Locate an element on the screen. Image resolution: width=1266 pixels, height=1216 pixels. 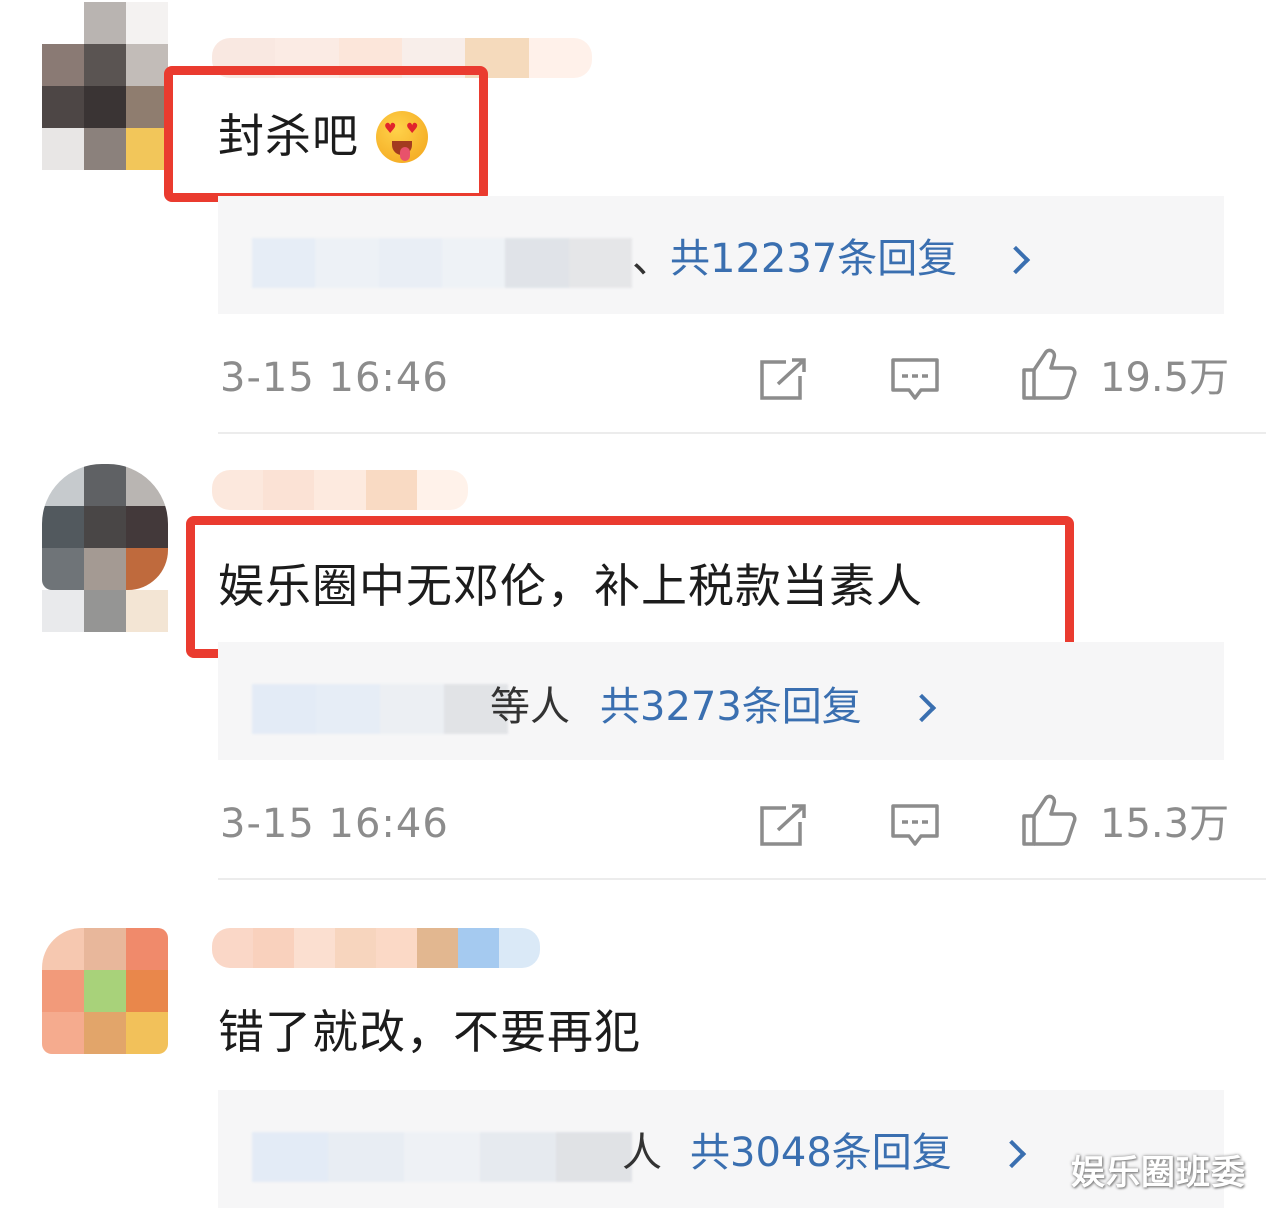
avatar-pixelated is located at coordinates (105, 991).